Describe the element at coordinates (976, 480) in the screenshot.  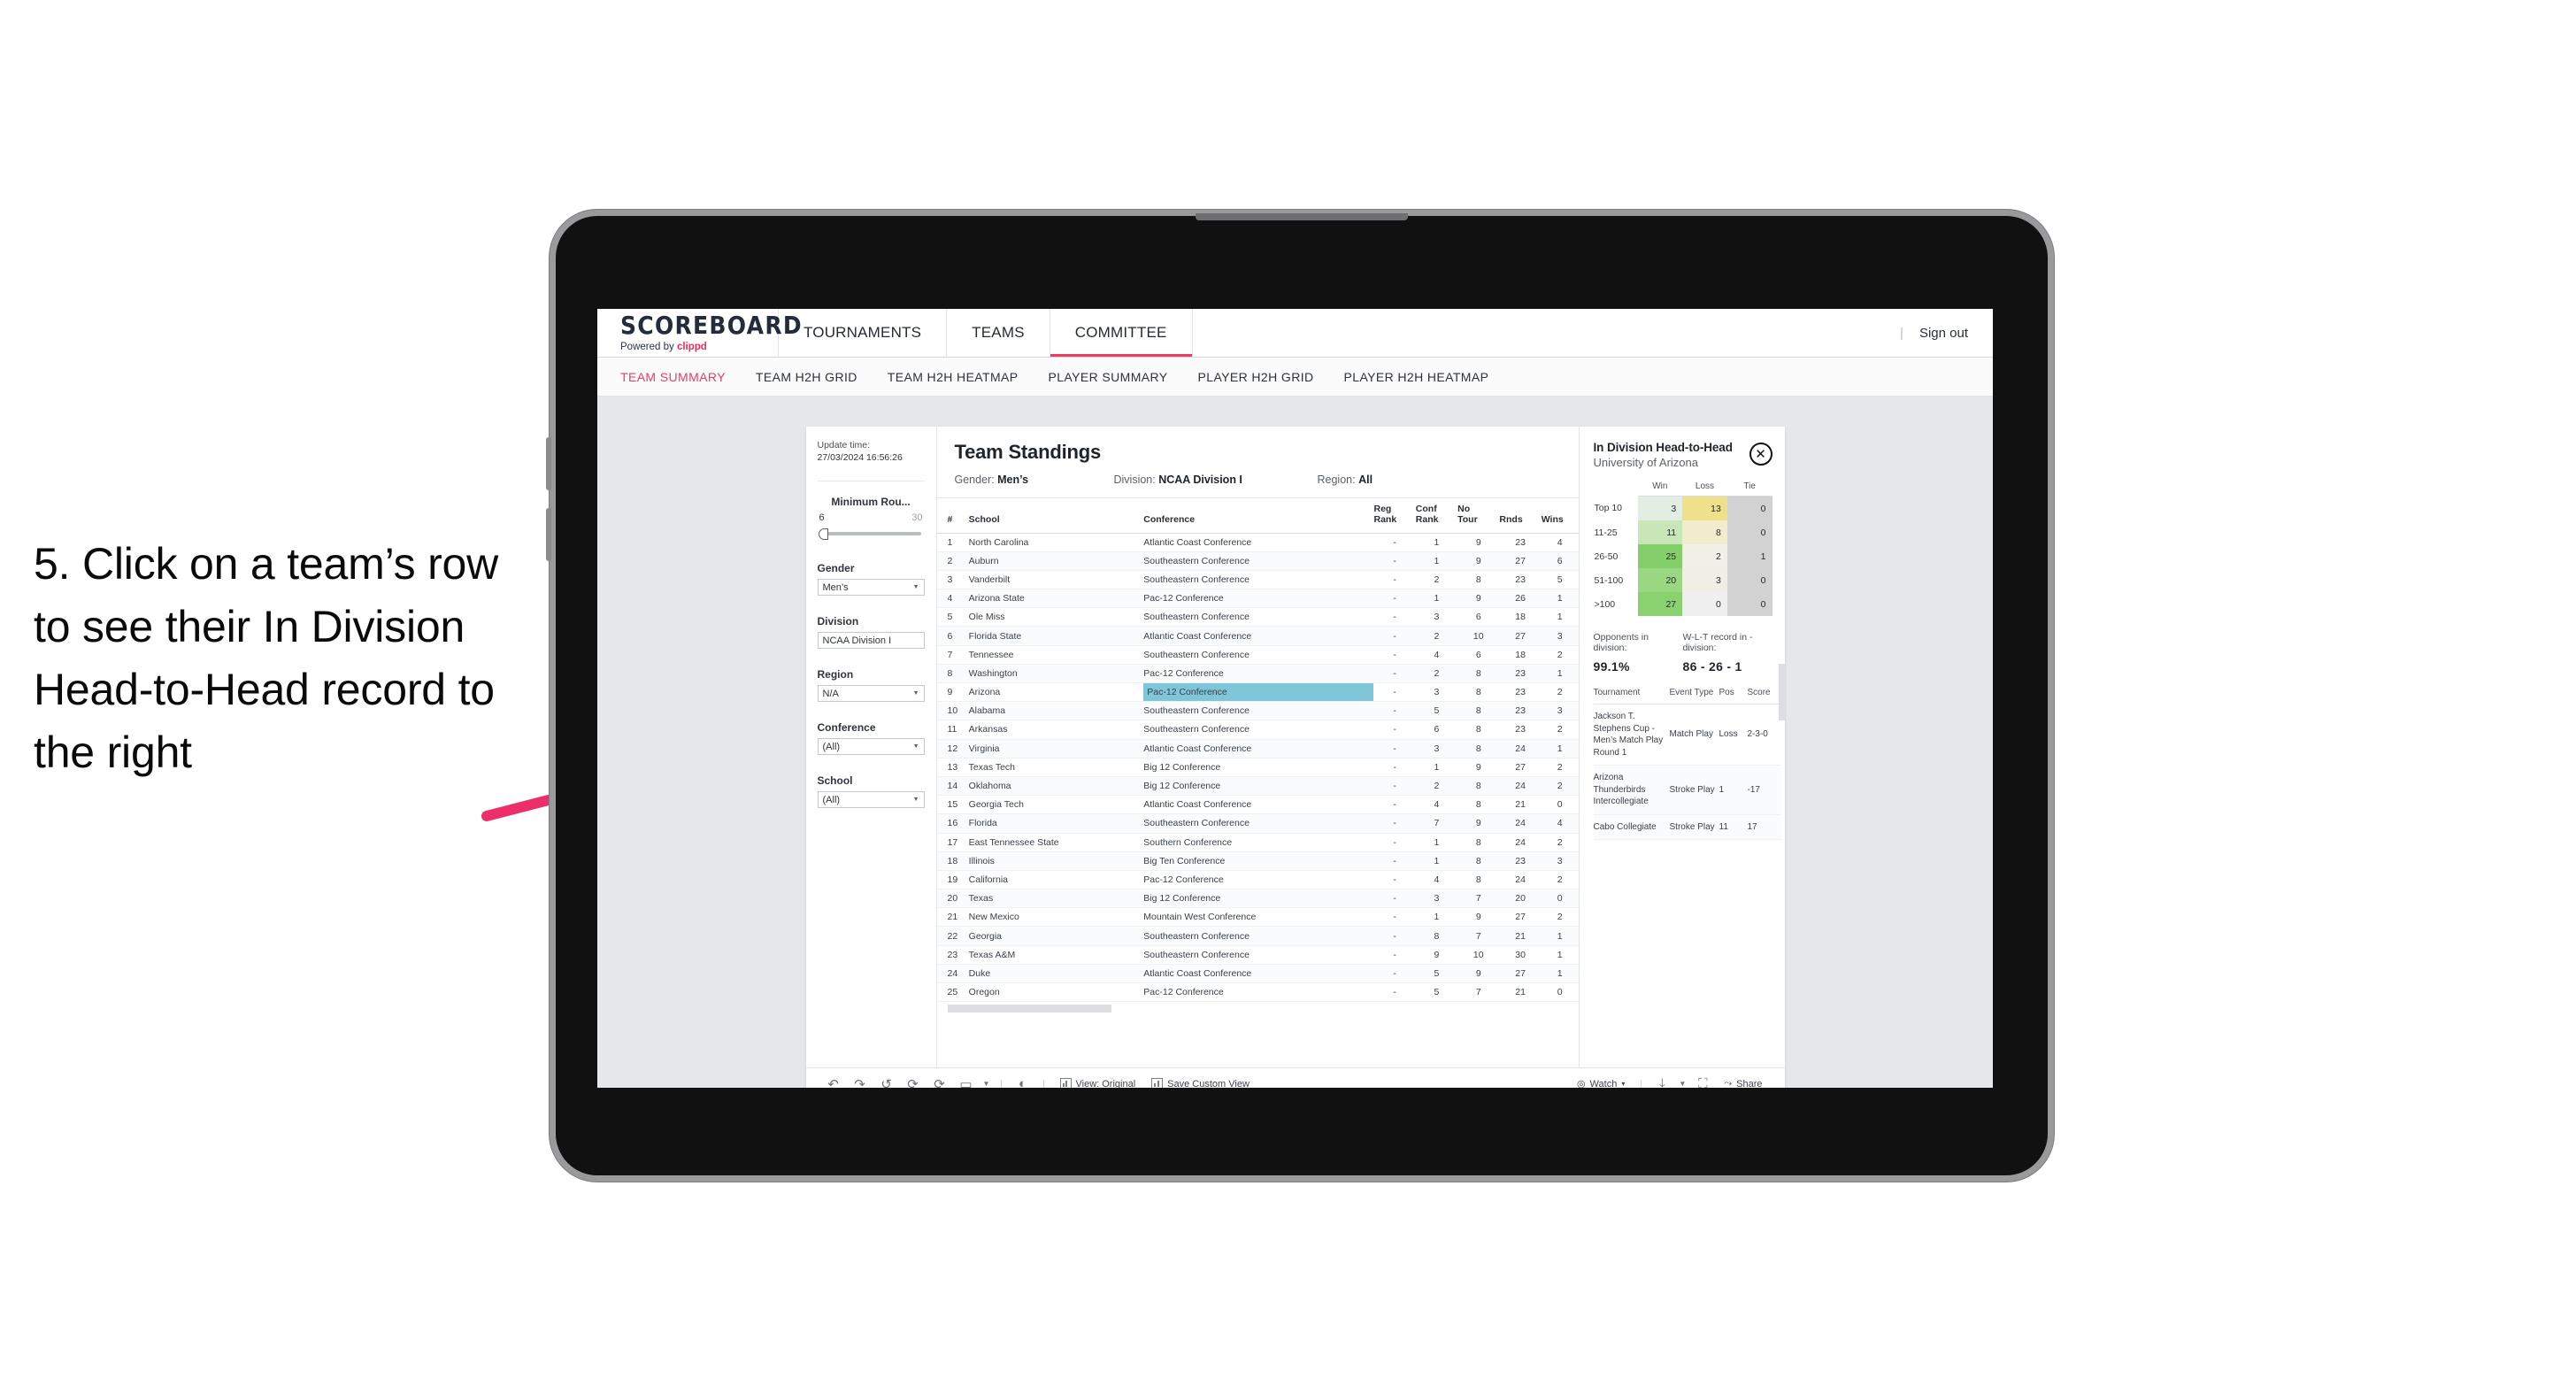
I see `meta-gender-key: Gender:` at that location.